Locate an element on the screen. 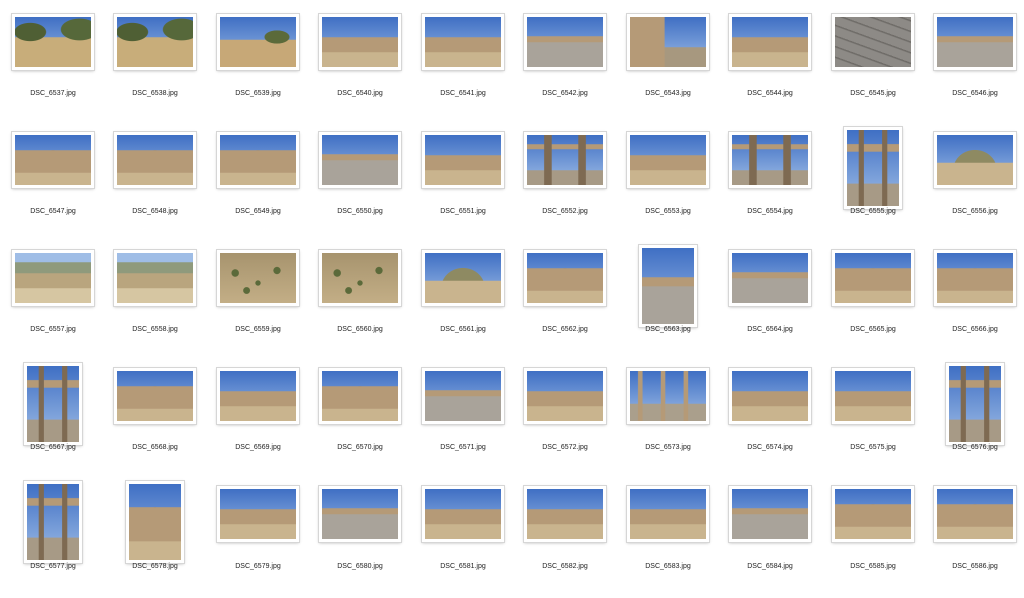 Image resolution: width=1024 pixels, height=598 pixels. photo-item: DSC_6552.jpg is located at coordinates (565, 185).